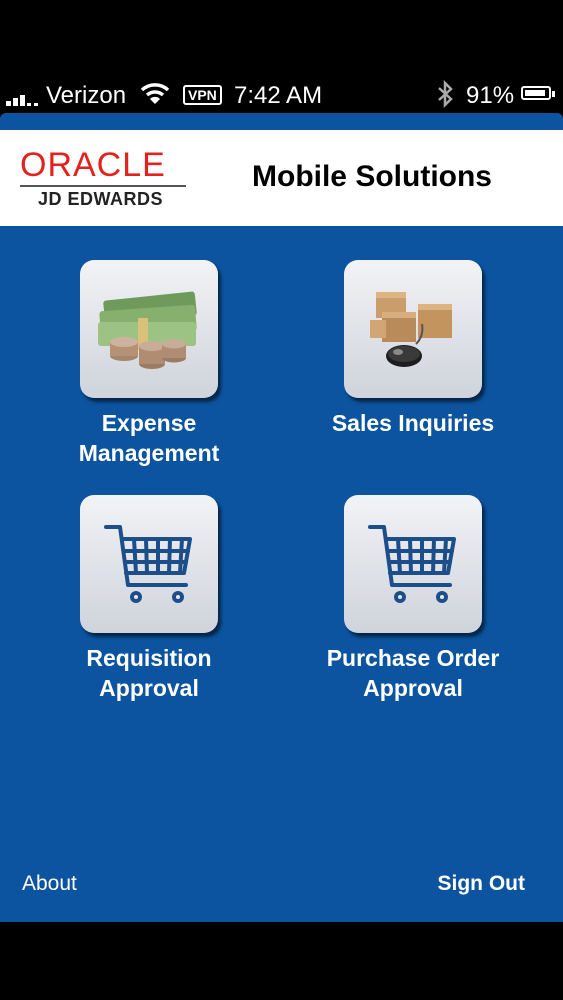 The image size is (563, 1000). I want to click on tile-label-line1: Requisition, so click(149, 658).